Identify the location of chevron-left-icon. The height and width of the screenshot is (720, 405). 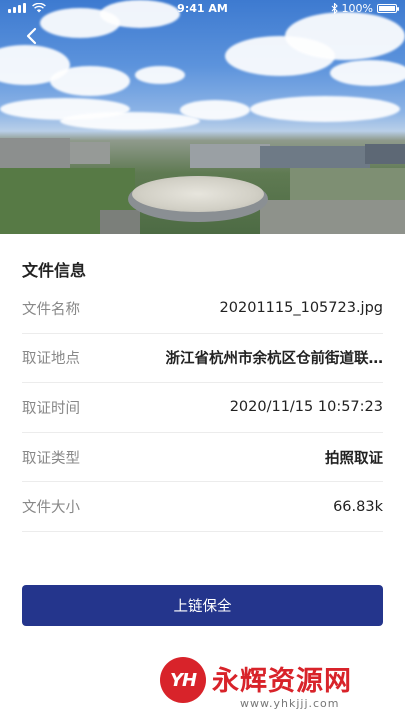
(31, 36).